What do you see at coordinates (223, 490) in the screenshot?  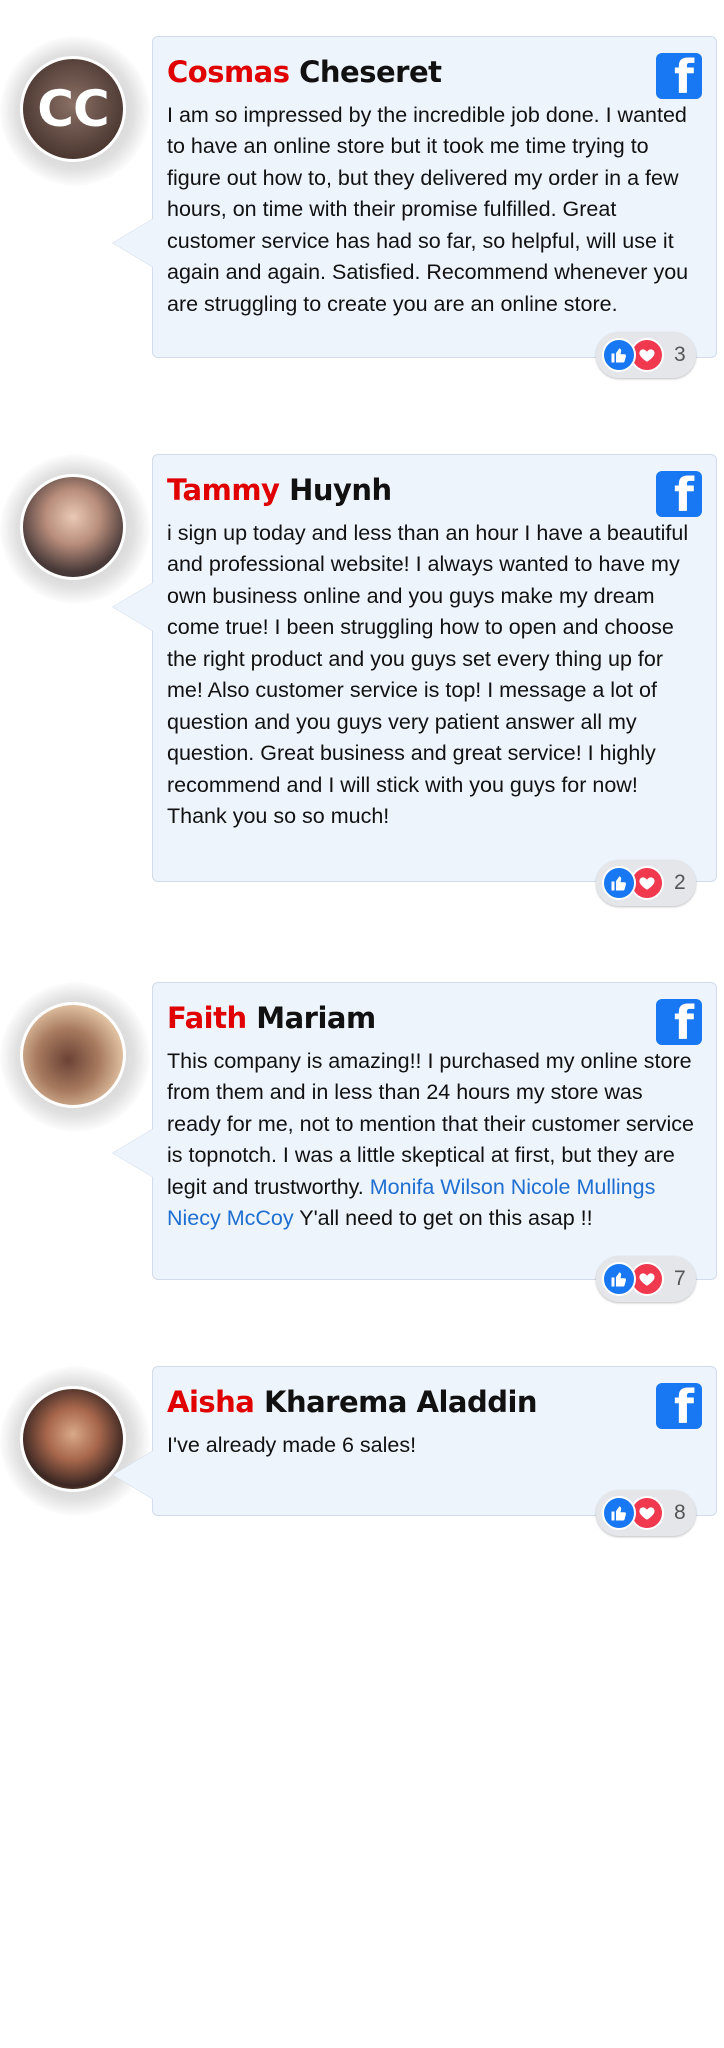 I see `reviewer-first-name: Tammy` at bounding box center [223, 490].